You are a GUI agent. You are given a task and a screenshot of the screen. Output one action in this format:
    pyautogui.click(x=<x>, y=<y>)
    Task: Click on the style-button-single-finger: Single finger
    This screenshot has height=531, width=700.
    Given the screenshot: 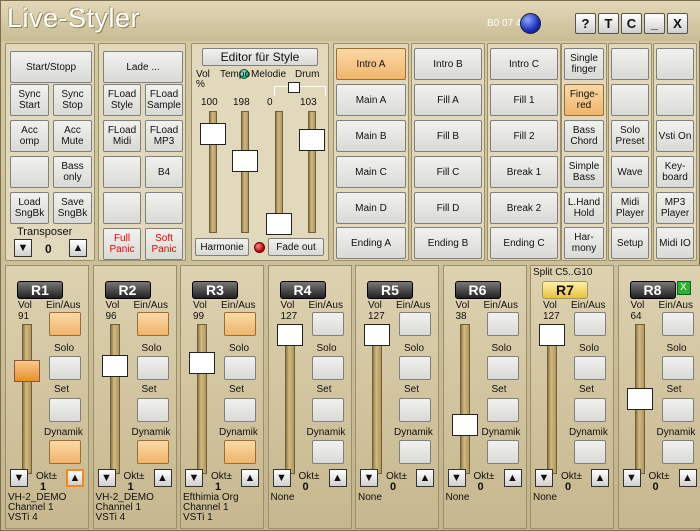 What is the action you would take?
    pyautogui.click(x=584, y=64)
    